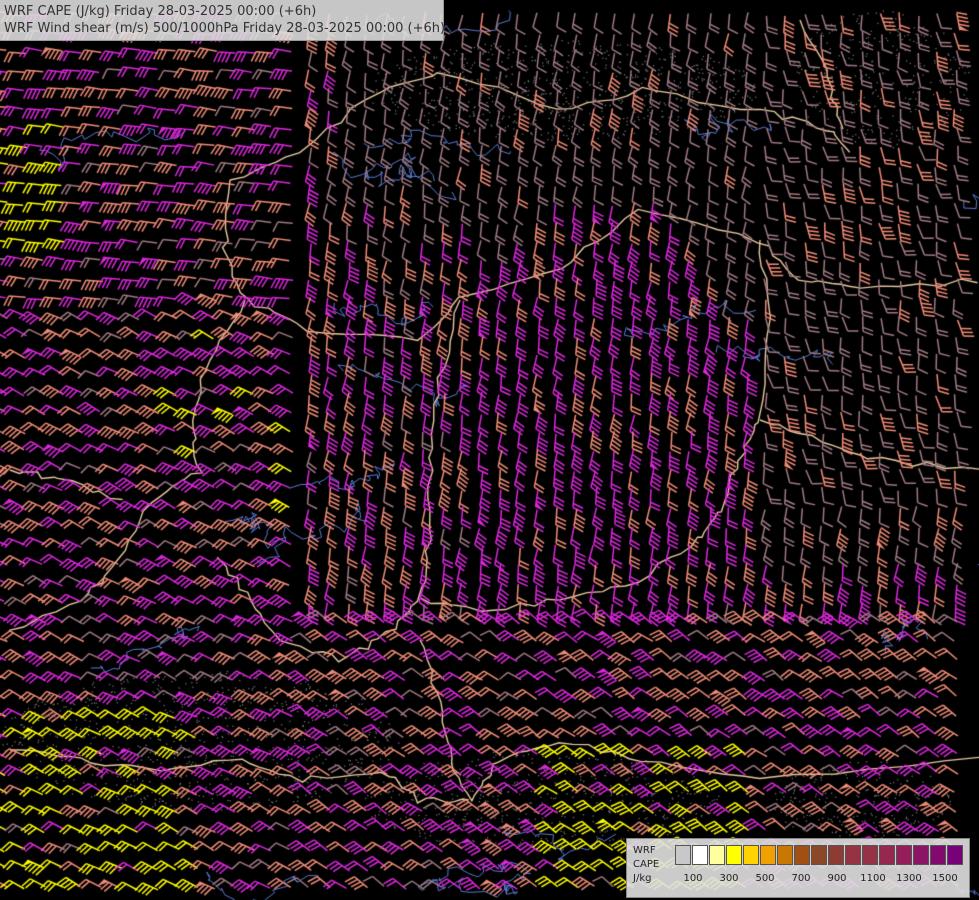 This screenshot has height=900, width=979. Describe the element at coordinates (837, 878) in the screenshot. I see `legend-tick: 900` at that location.